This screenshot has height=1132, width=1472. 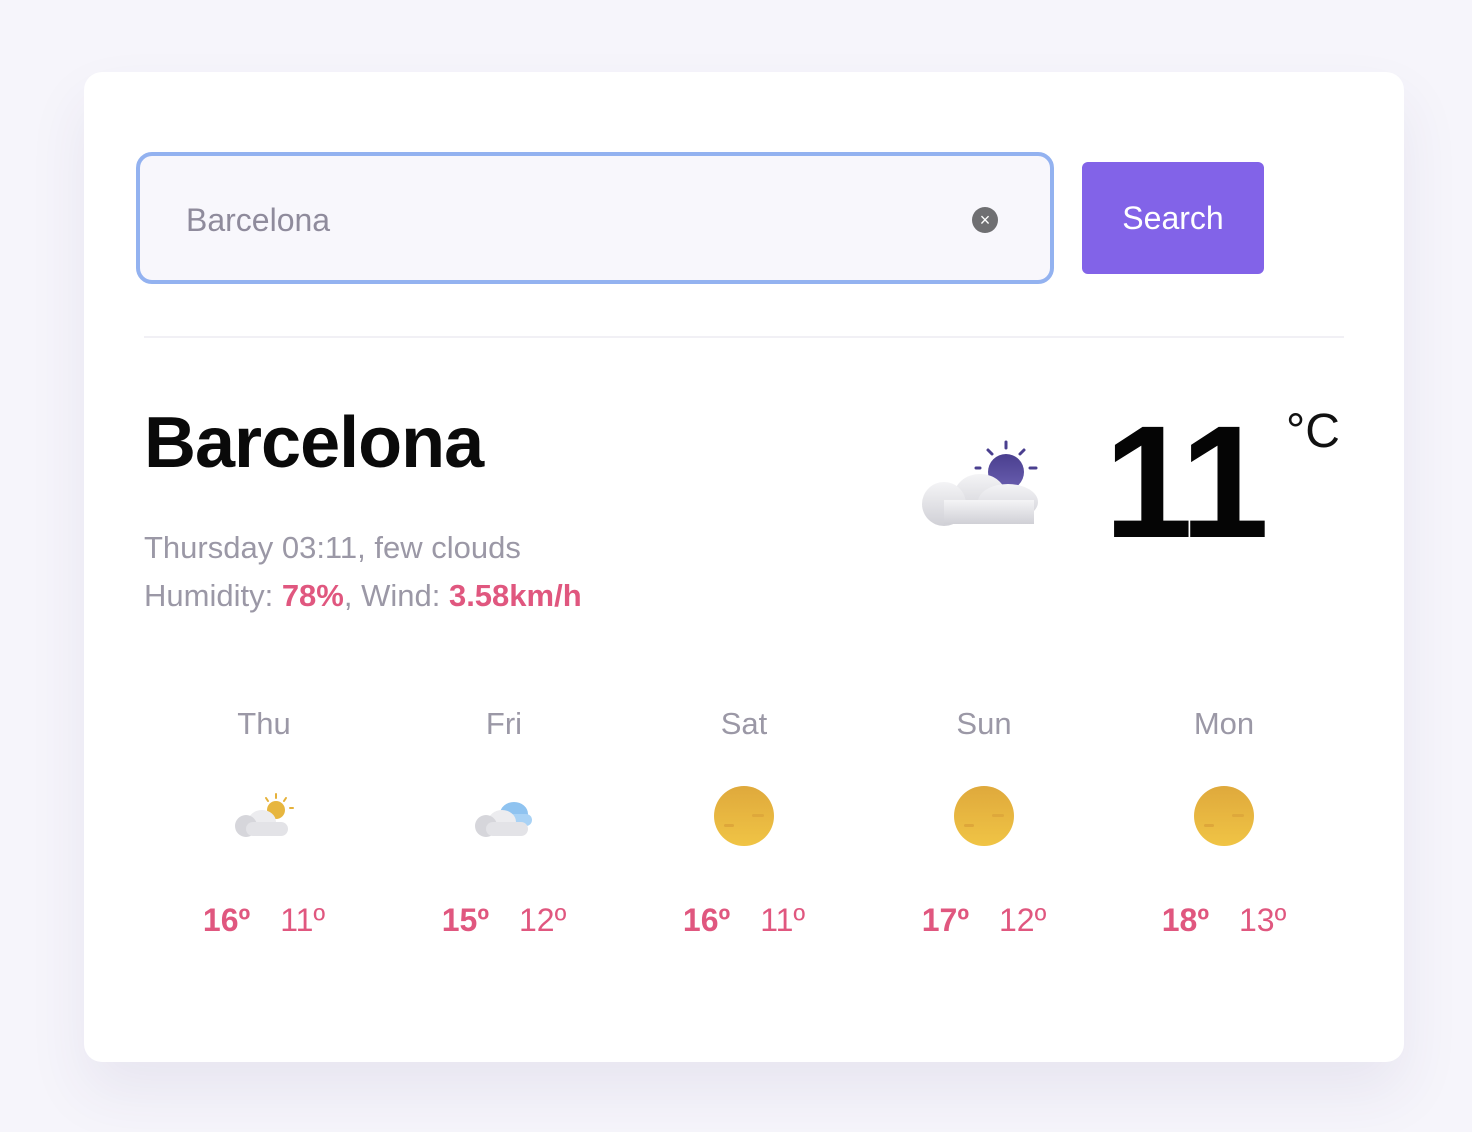 I want to click on clear-icon: ×, so click(x=985, y=220).